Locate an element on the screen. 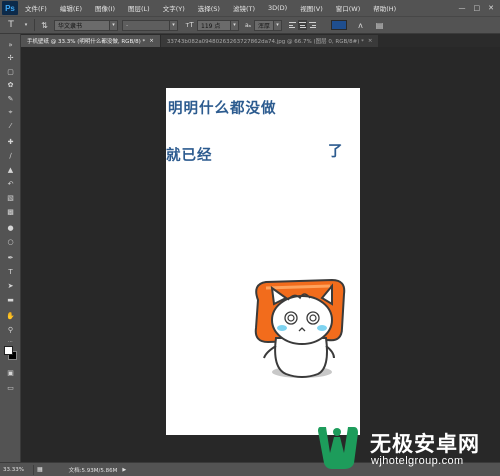 Image resolution: width=500 pixels, height=476 pixels. lasso-tool-icon: ✿ is located at coordinates (10, 85).